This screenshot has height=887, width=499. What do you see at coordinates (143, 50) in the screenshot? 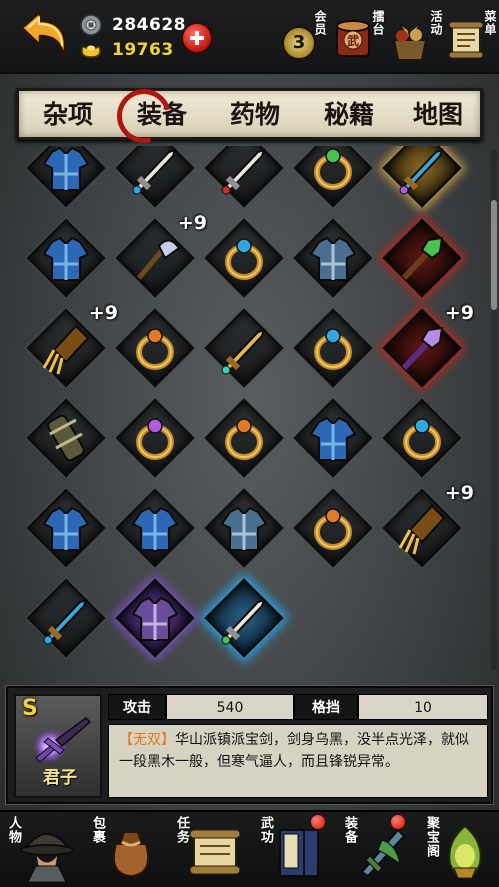
I see `gold-amount: 19763` at bounding box center [143, 50].